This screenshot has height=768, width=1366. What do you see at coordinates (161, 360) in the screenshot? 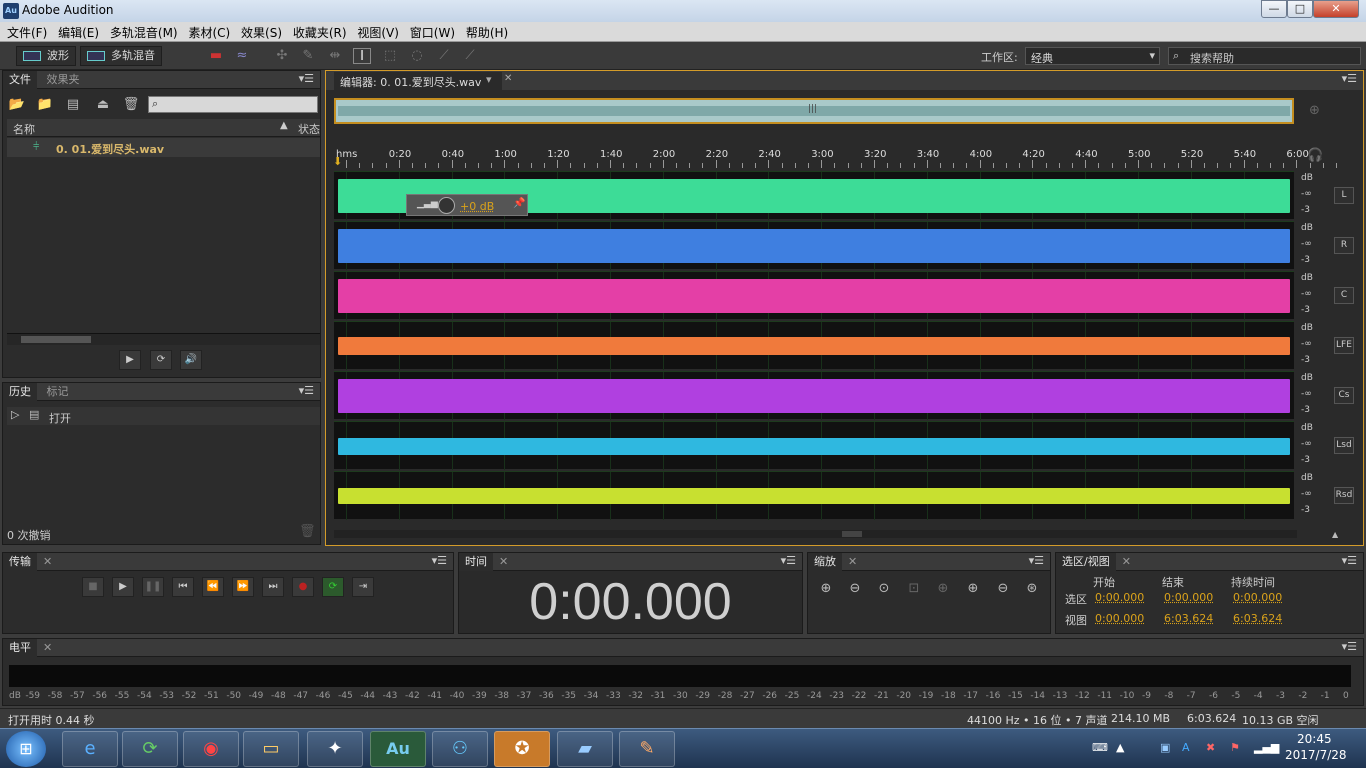
I see `loop-file-button: ⟳` at bounding box center [161, 360].